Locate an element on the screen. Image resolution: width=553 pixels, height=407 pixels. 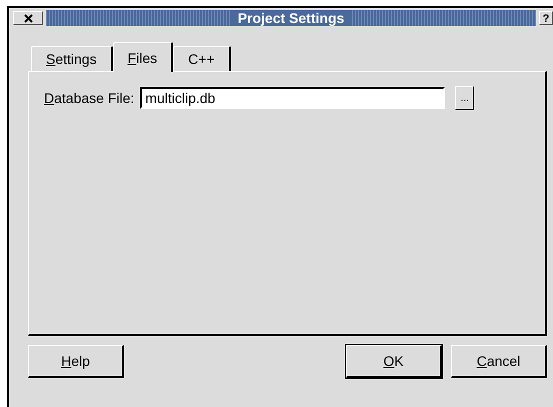
close-button is located at coordinates (28, 18).